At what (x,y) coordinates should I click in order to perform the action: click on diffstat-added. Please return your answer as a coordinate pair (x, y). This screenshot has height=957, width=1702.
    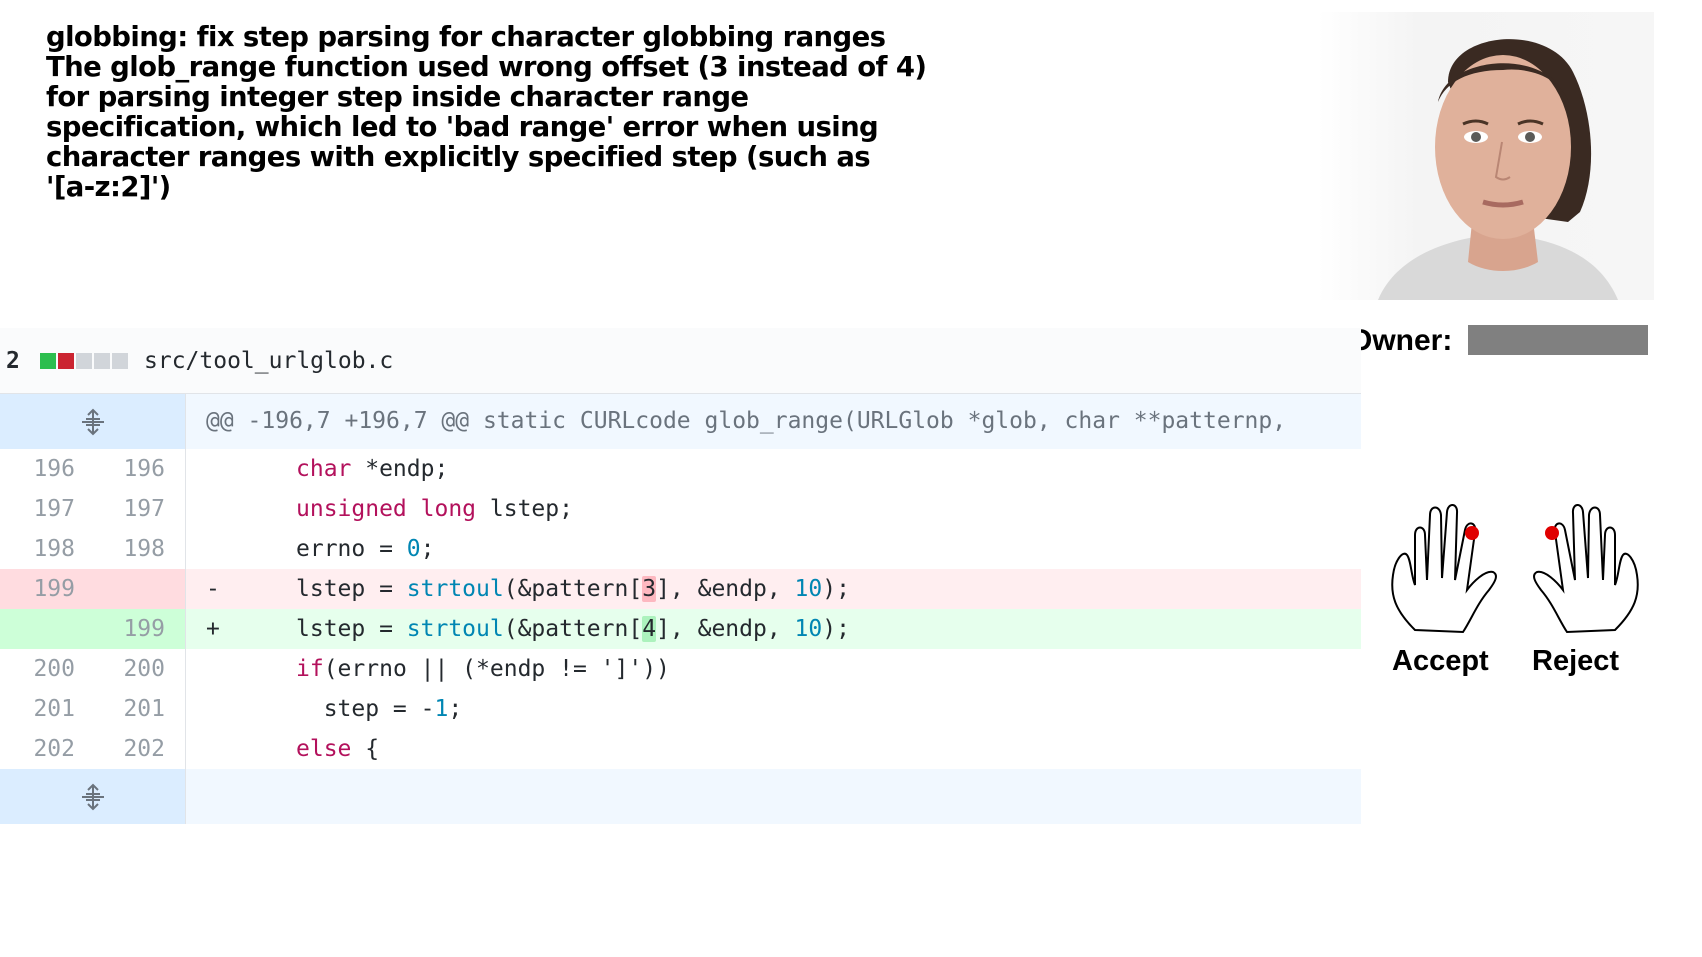
    Looking at the image, I should click on (48, 360).